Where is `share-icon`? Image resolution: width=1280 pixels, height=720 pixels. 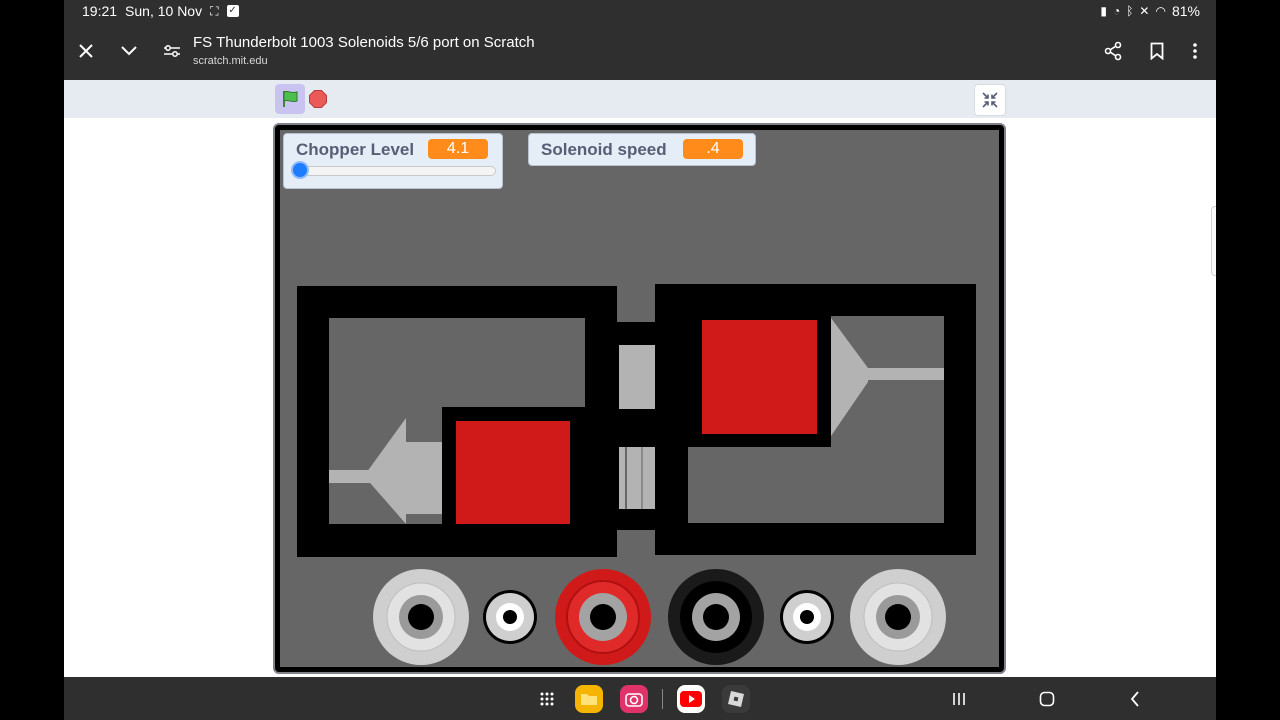
share-icon is located at coordinates (1113, 51).